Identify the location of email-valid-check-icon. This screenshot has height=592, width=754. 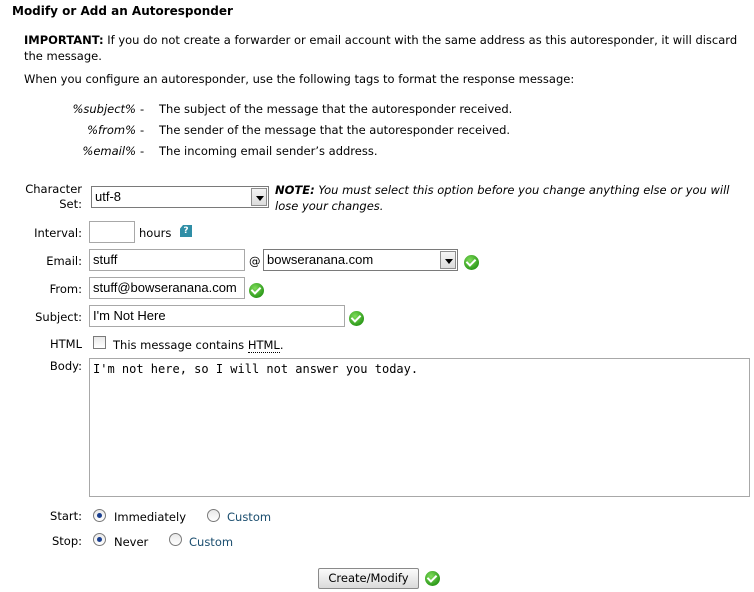
(471, 262).